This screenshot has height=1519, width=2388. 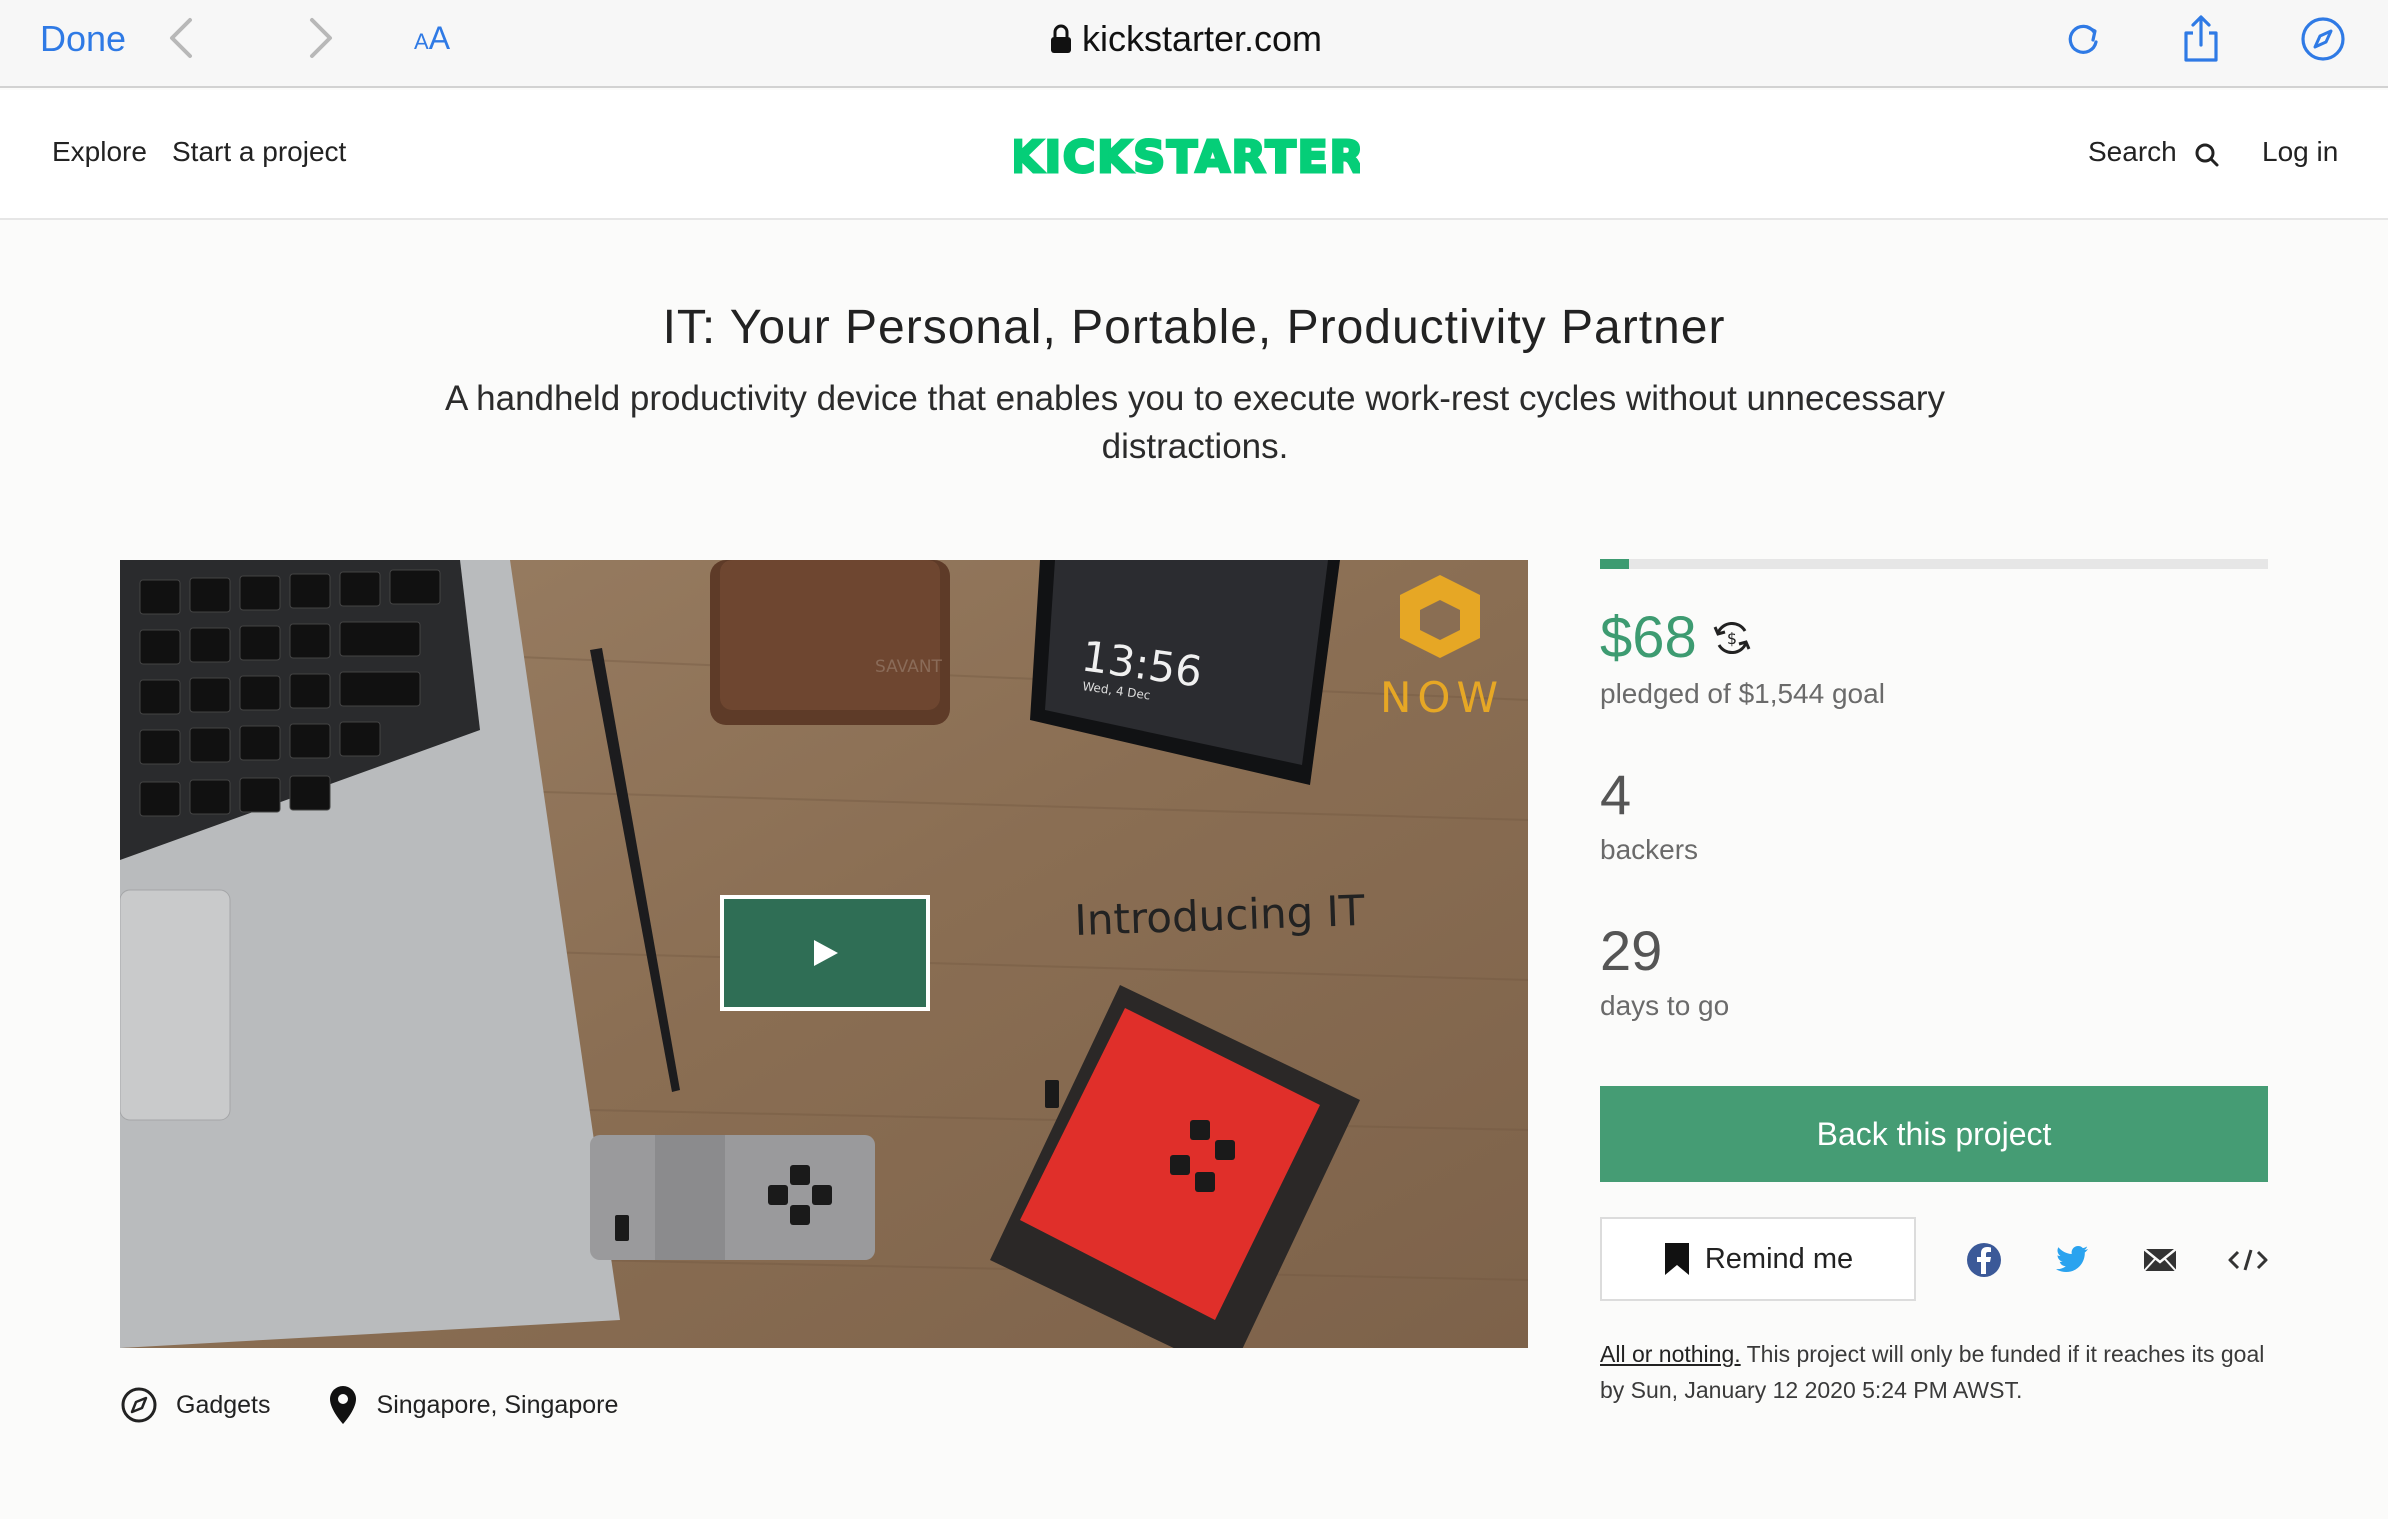 What do you see at coordinates (83, 39) in the screenshot?
I see `done-button: Done` at bounding box center [83, 39].